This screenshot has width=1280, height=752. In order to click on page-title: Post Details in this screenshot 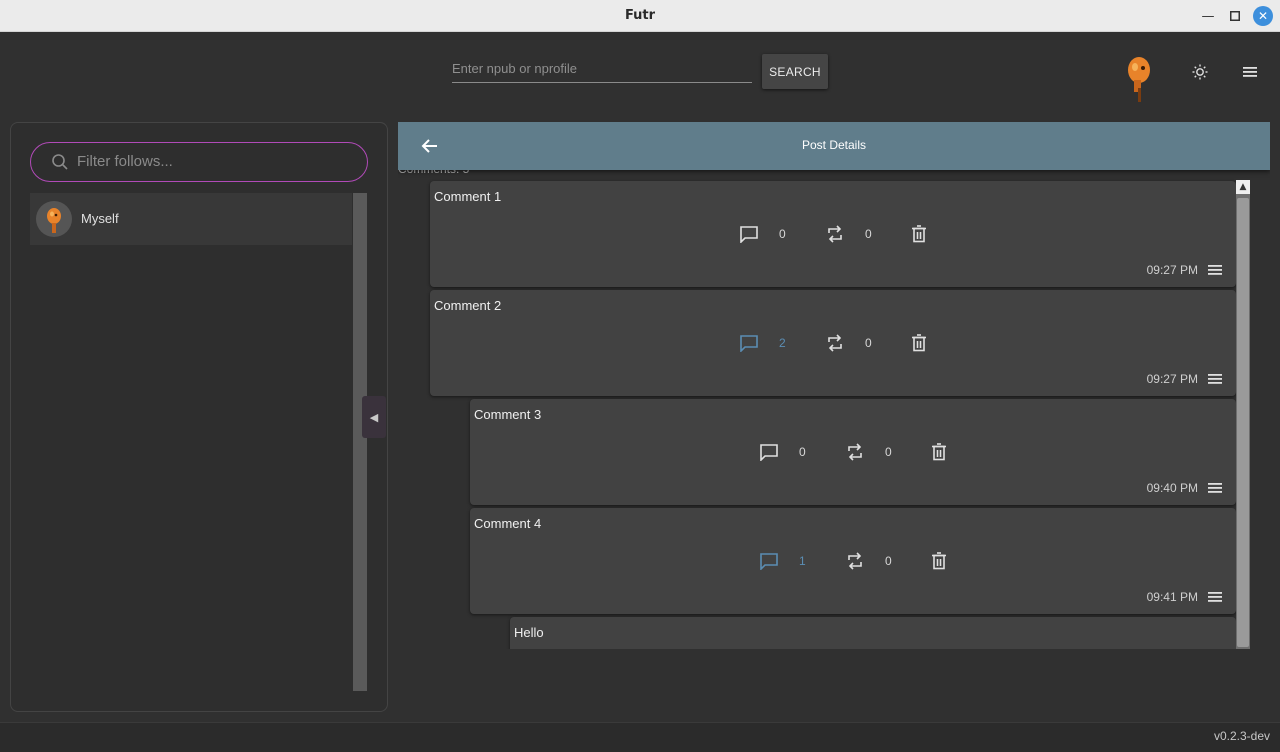, I will do `click(834, 145)`.